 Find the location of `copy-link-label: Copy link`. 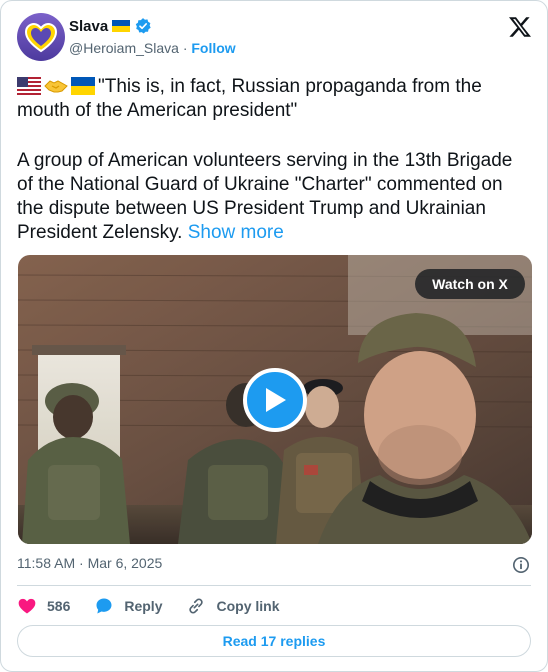

copy-link-label: Copy link is located at coordinates (248, 606).